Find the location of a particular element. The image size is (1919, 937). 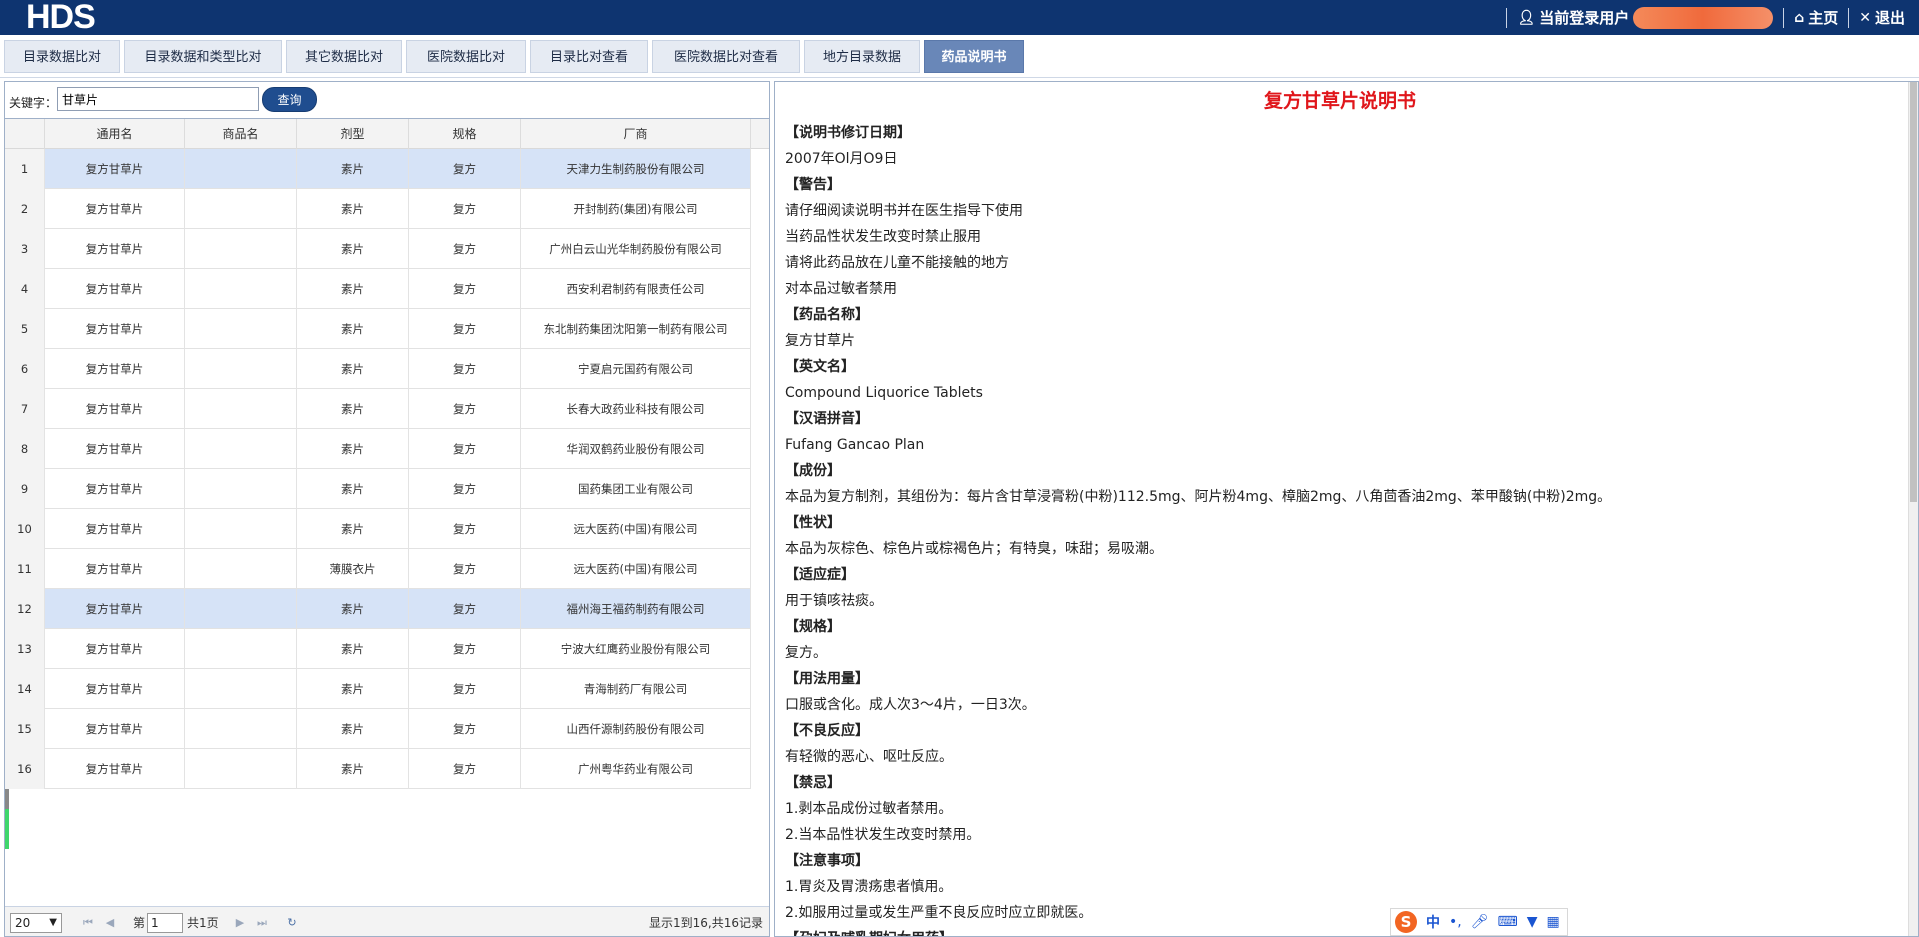

cell-manufacturer: 远大医药(中国)有限公司 is located at coordinates (636, 529).